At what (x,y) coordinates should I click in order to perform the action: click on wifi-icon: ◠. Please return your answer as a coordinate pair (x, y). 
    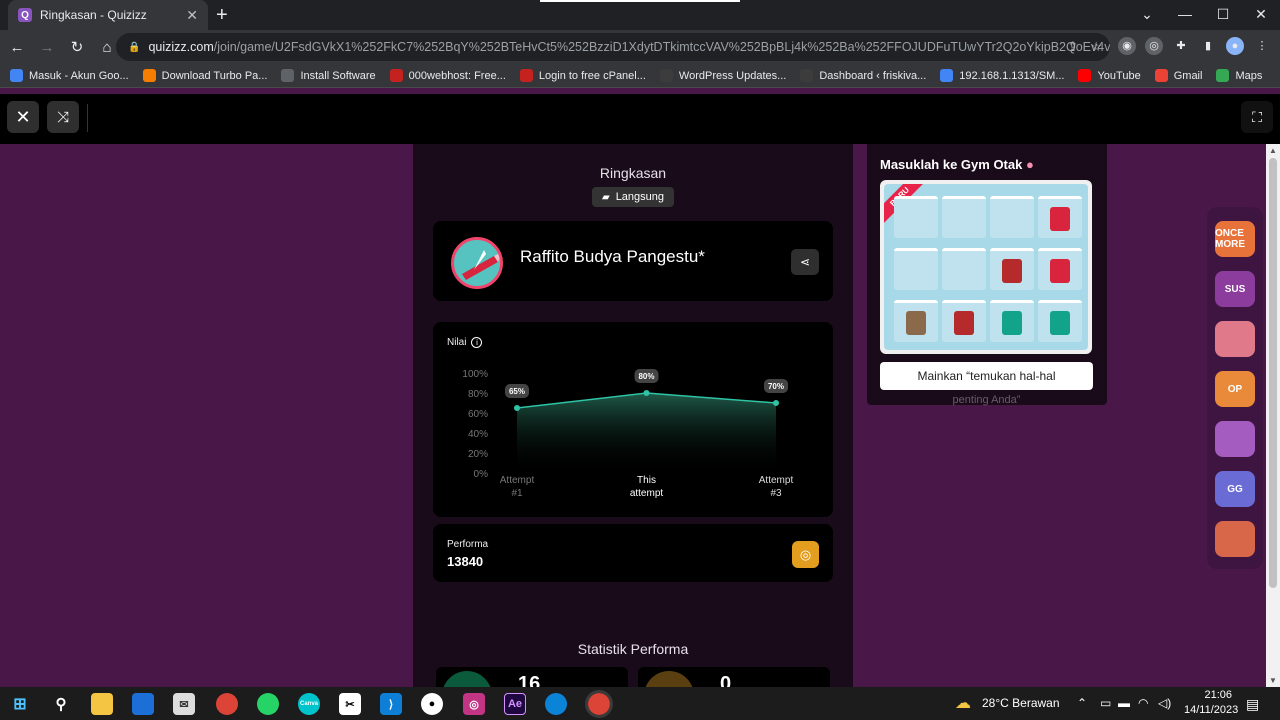
    Looking at the image, I should click on (1143, 703).